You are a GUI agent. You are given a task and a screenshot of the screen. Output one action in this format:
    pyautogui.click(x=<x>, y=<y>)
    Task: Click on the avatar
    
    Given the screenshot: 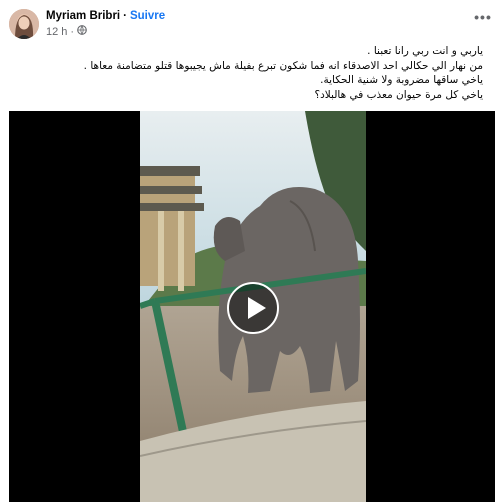 What is the action you would take?
    pyautogui.click(x=24, y=24)
    